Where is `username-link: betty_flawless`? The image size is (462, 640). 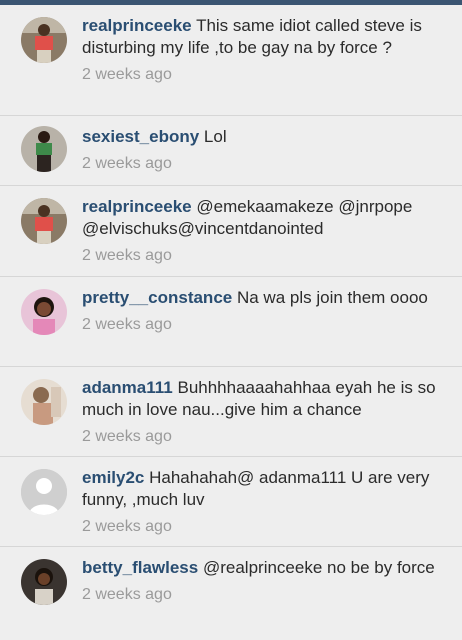 username-link: betty_flawless is located at coordinates (140, 567).